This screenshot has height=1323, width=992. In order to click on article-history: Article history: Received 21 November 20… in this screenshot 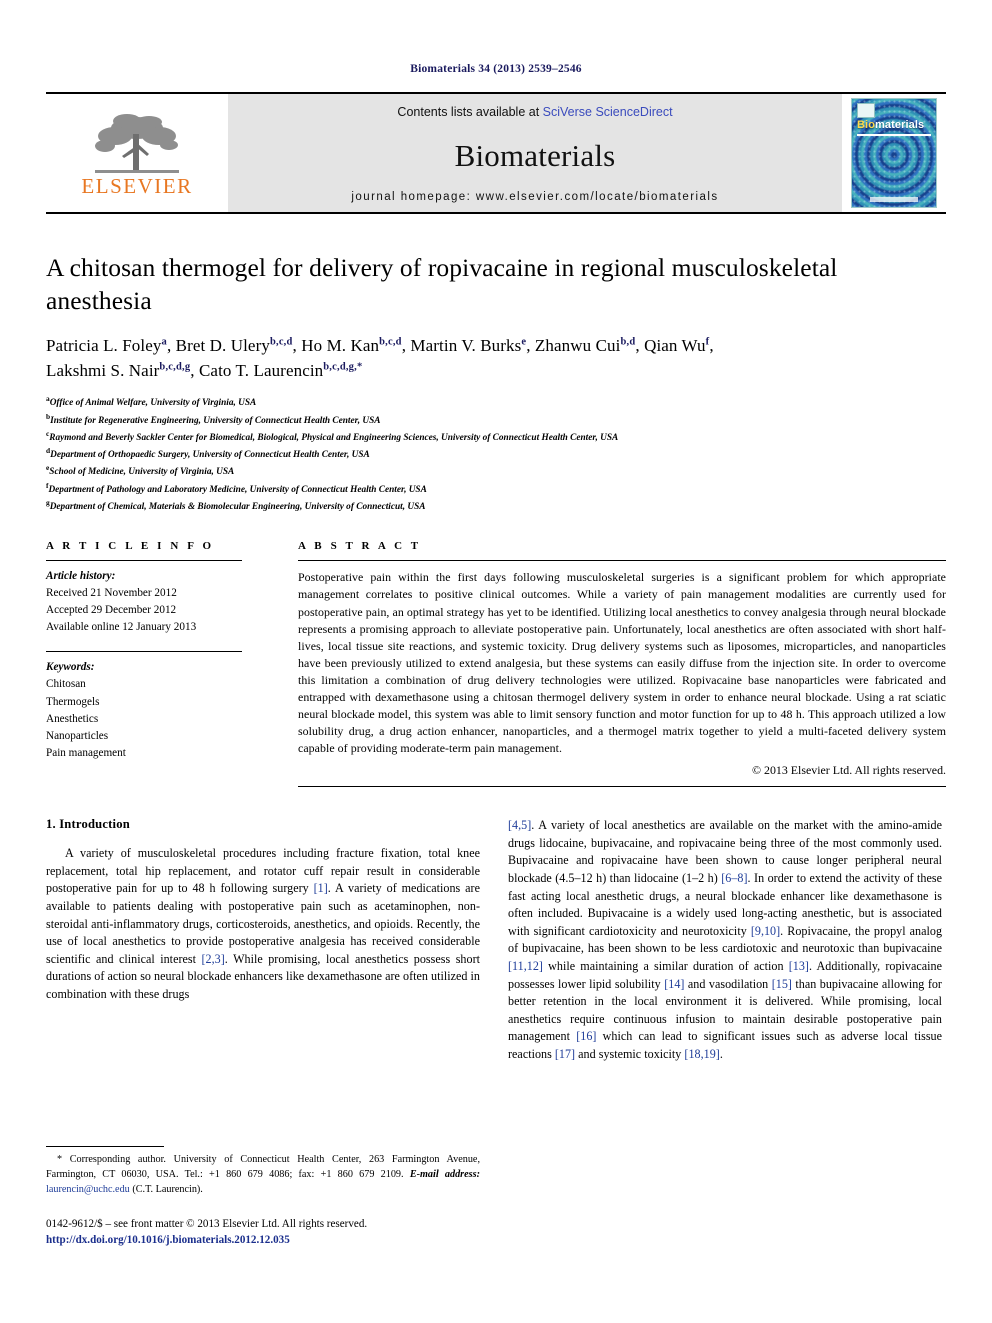, I will do `click(144, 603)`.